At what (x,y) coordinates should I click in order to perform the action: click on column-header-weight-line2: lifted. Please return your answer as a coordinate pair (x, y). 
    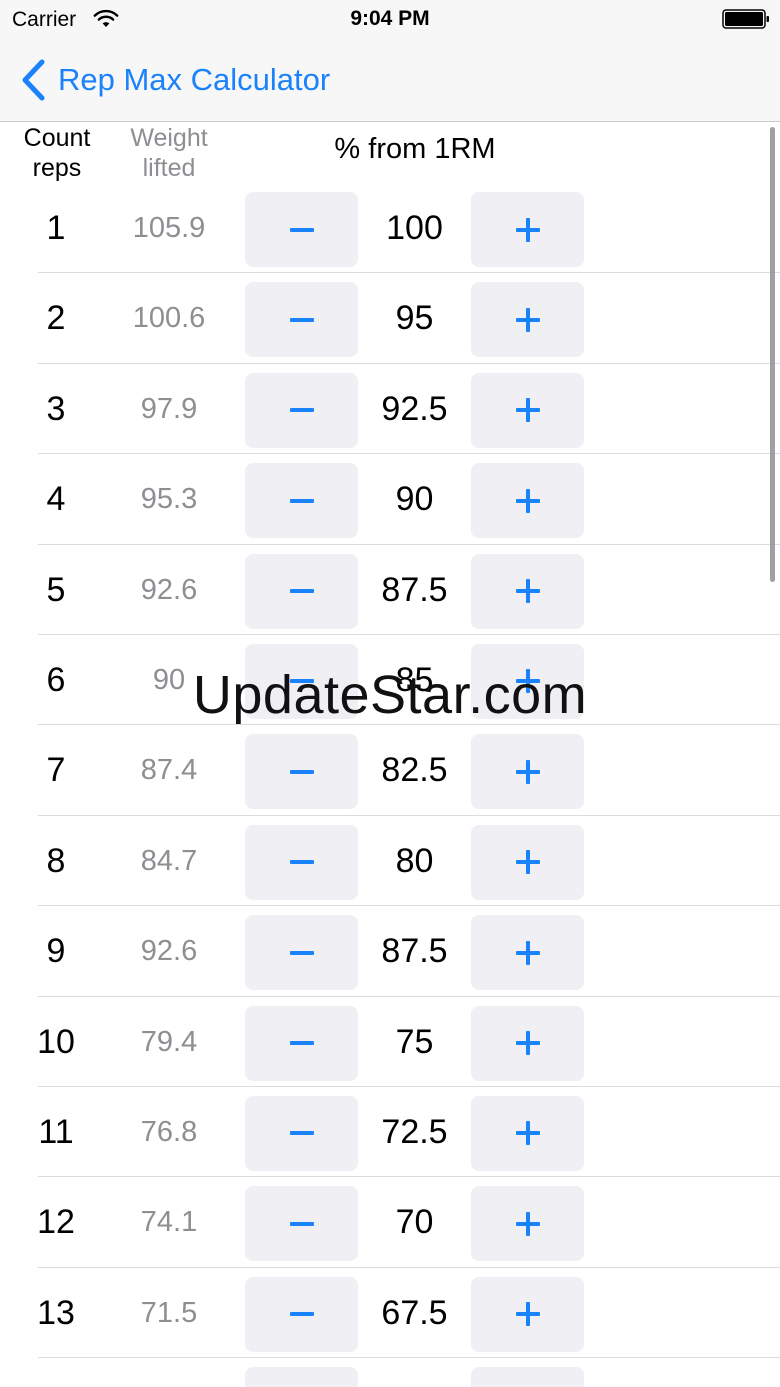
    Looking at the image, I should click on (169, 168).